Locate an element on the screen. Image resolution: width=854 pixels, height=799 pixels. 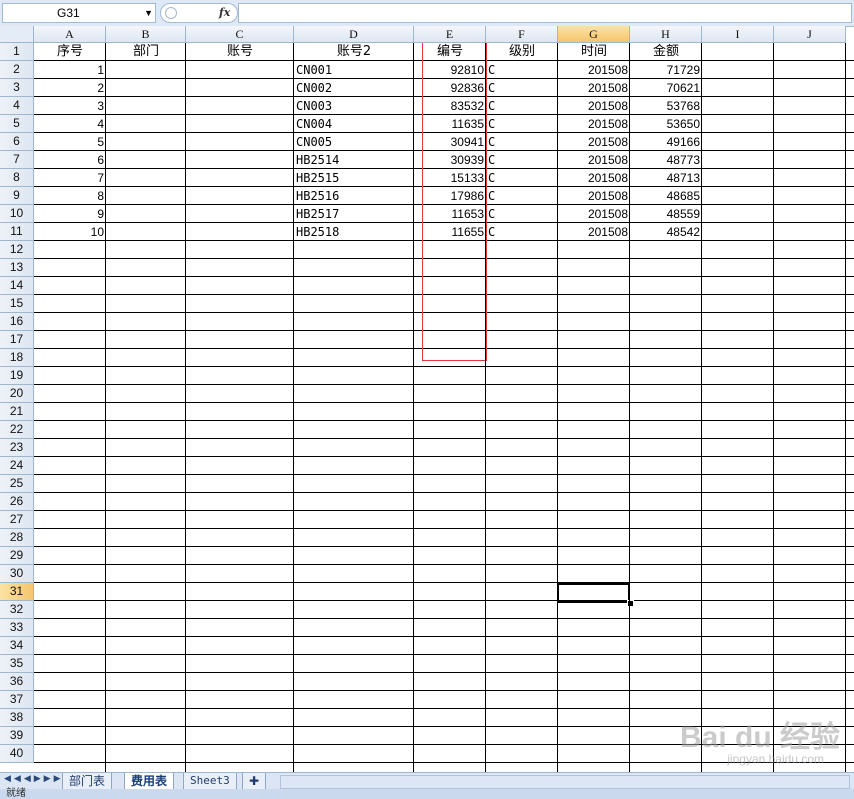
row-header-31: 31 is located at coordinates (17, 592).